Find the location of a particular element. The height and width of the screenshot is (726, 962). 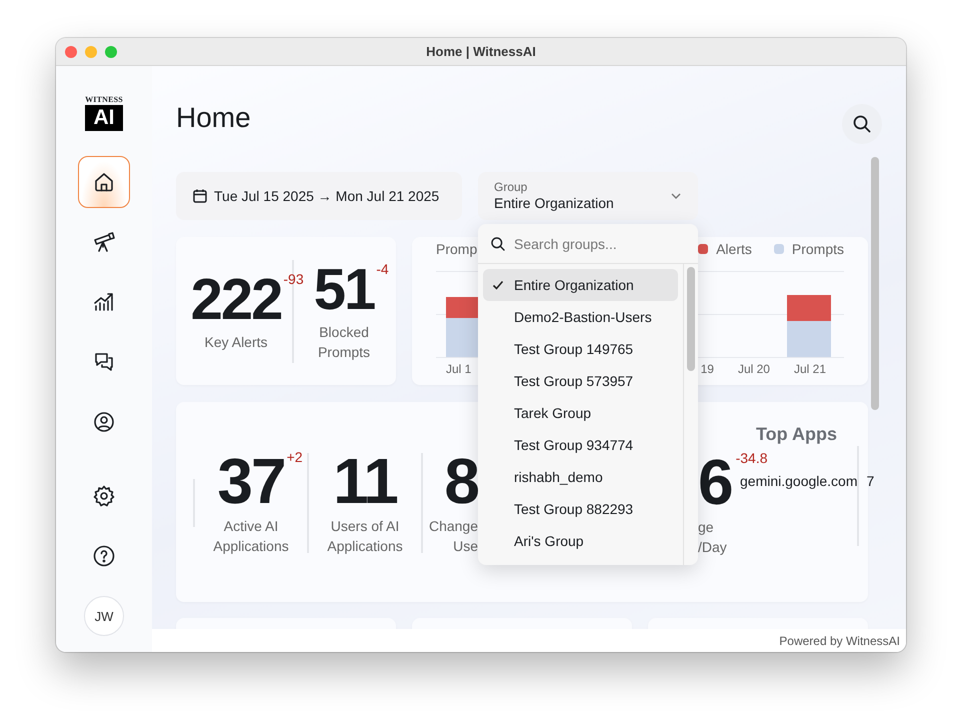

logo-mark: AI is located at coordinates (104, 118).